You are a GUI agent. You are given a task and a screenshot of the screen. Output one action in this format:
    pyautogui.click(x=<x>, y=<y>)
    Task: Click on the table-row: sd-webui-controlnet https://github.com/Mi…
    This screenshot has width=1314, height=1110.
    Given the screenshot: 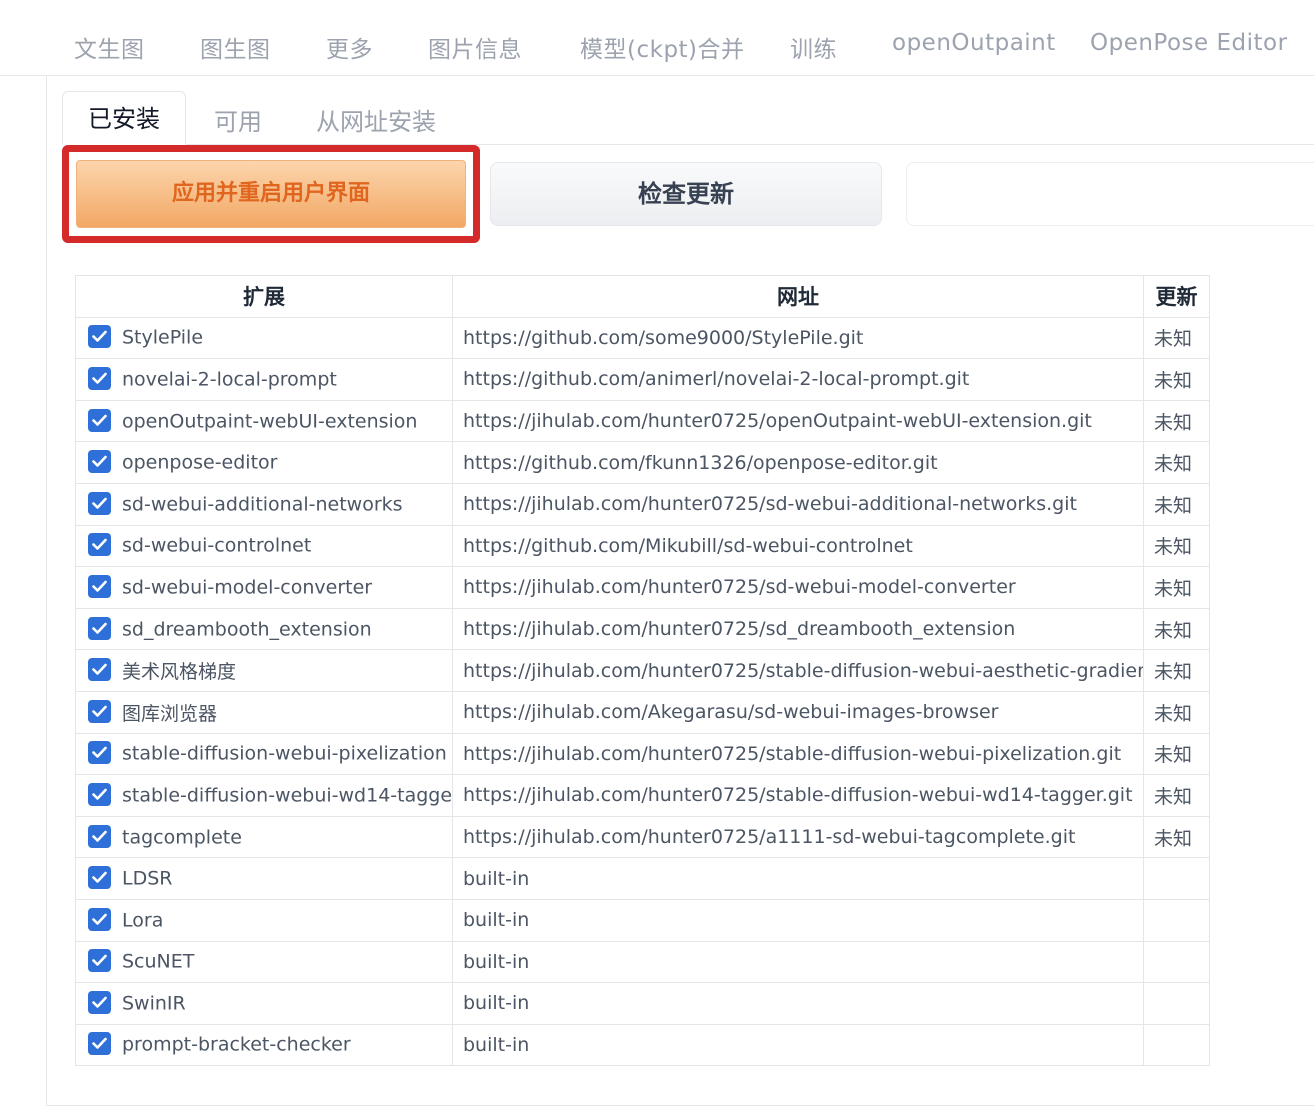 What is the action you would take?
    pyautogui.click(x=642, y=546)
    